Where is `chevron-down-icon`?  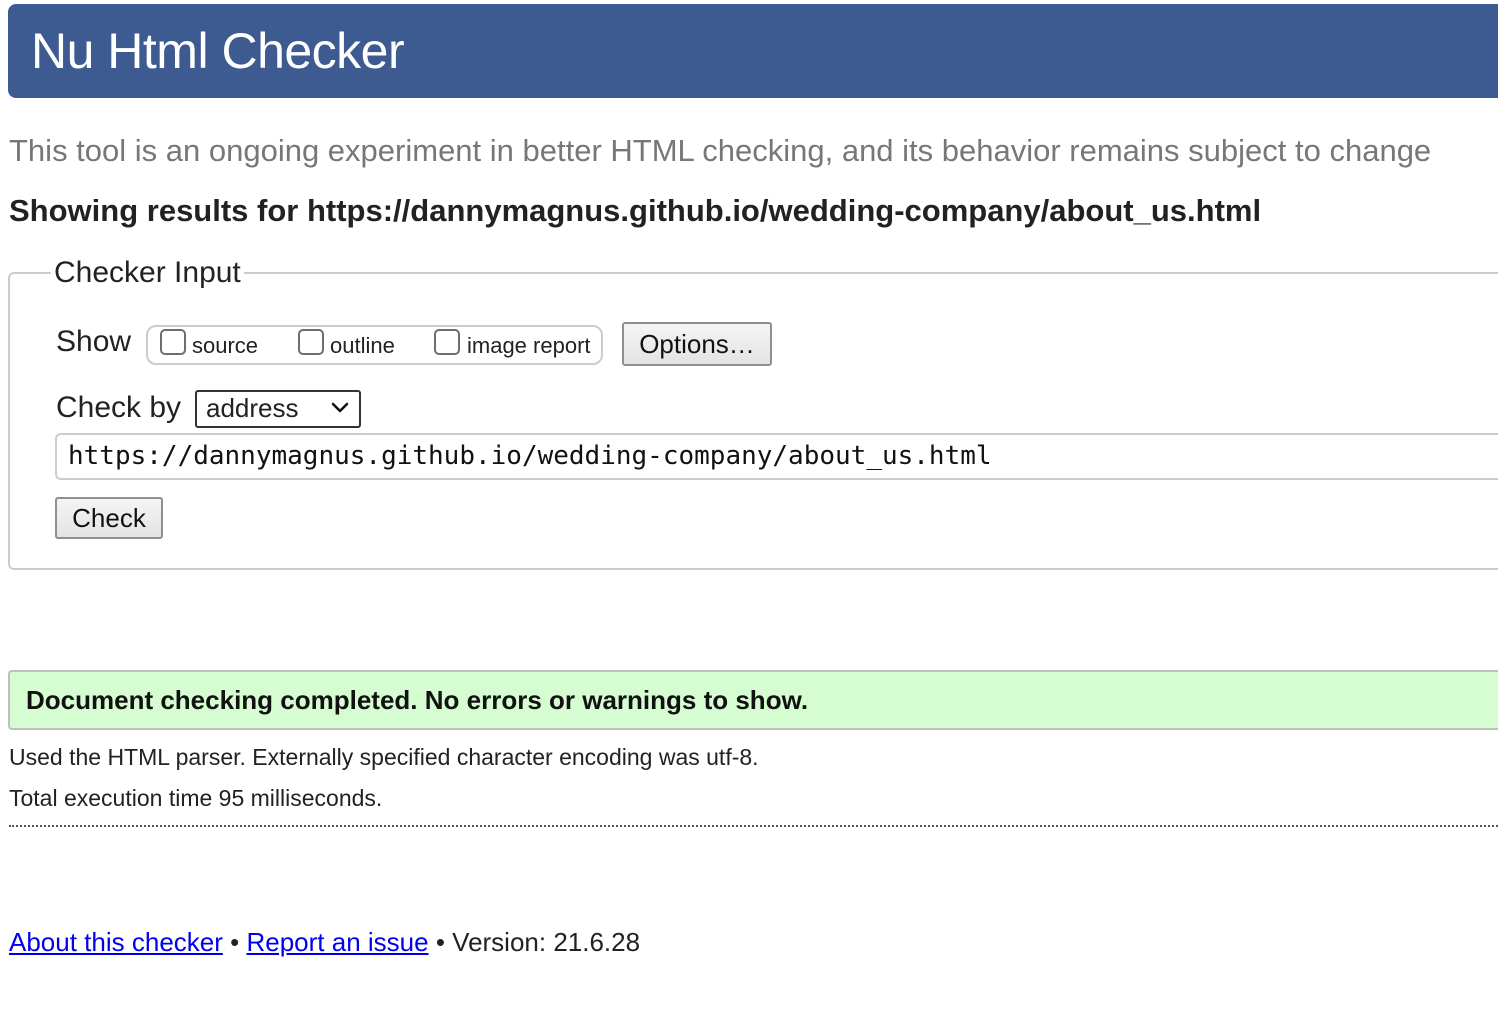 chevron-down-icon is located at coordinates (340, 407).